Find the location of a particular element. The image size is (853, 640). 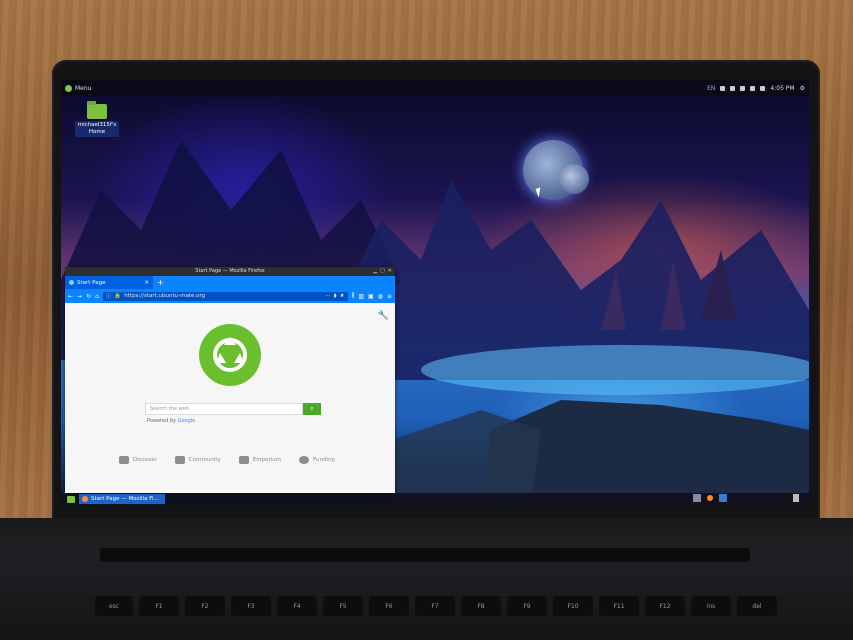

firefox-launcher-icon is located at coordinates (710, 498).